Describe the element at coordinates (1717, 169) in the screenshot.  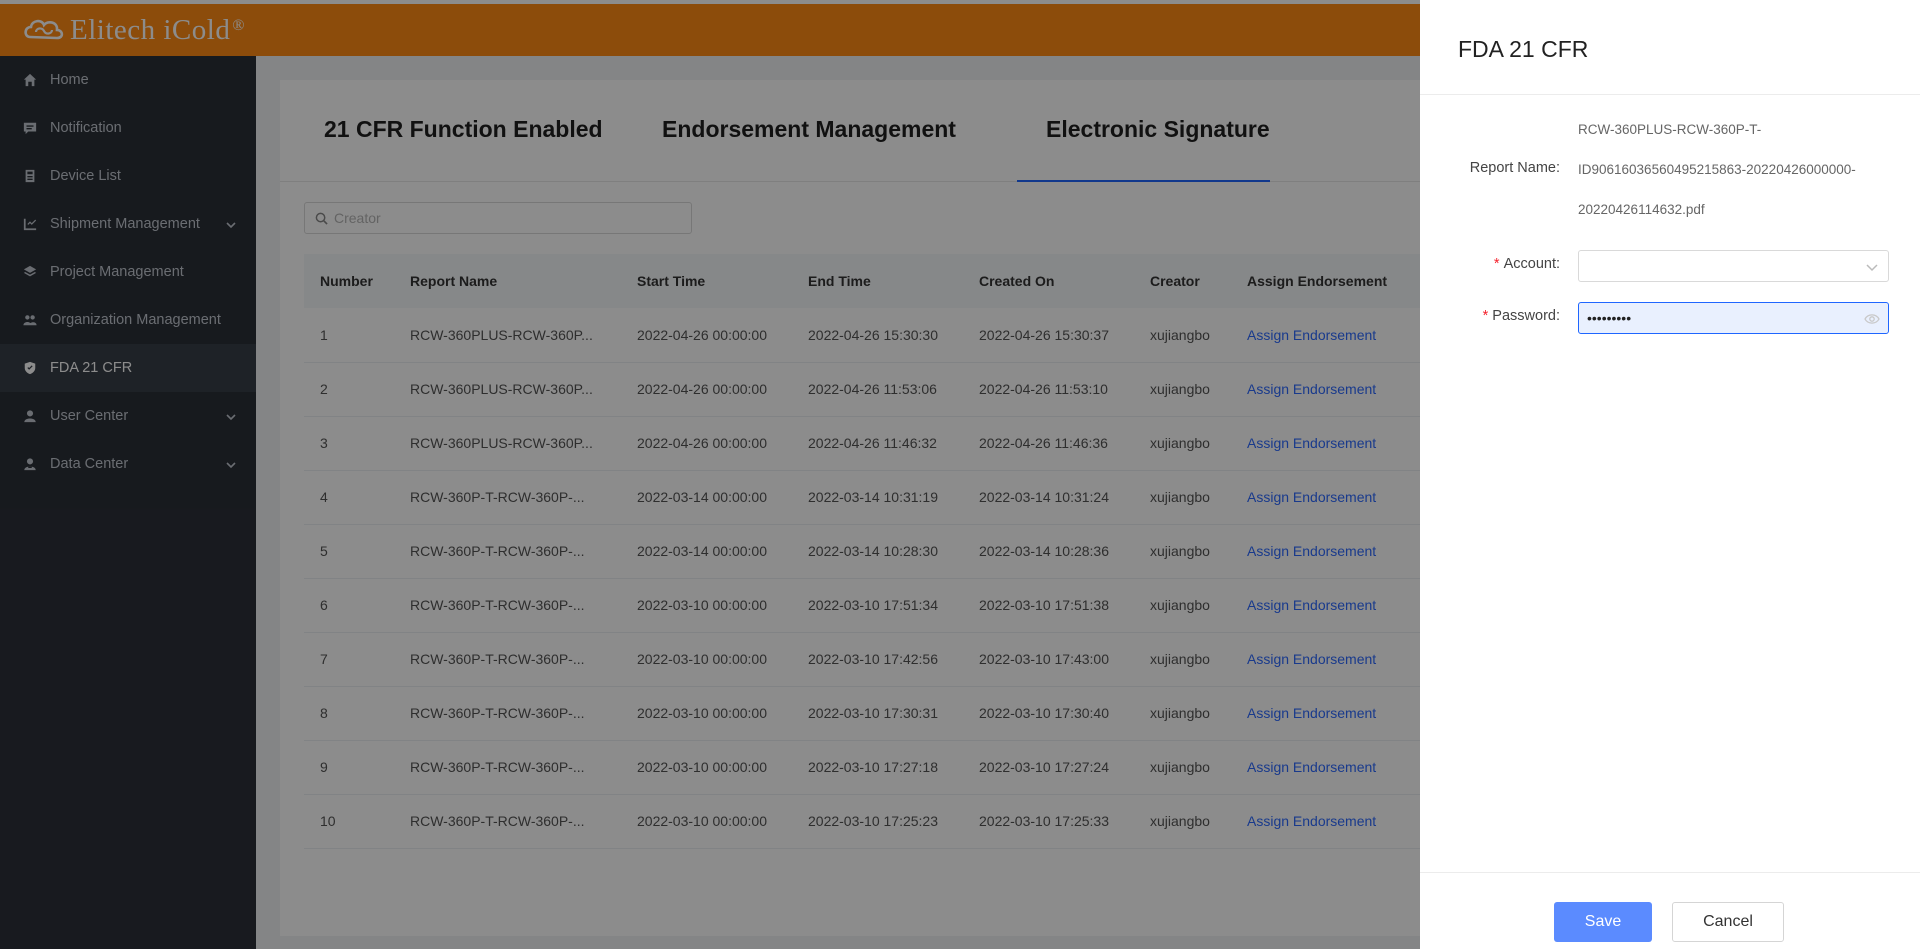
I see `report-name-line: ID9061603656049521586​3-20220426000000-` at that location.